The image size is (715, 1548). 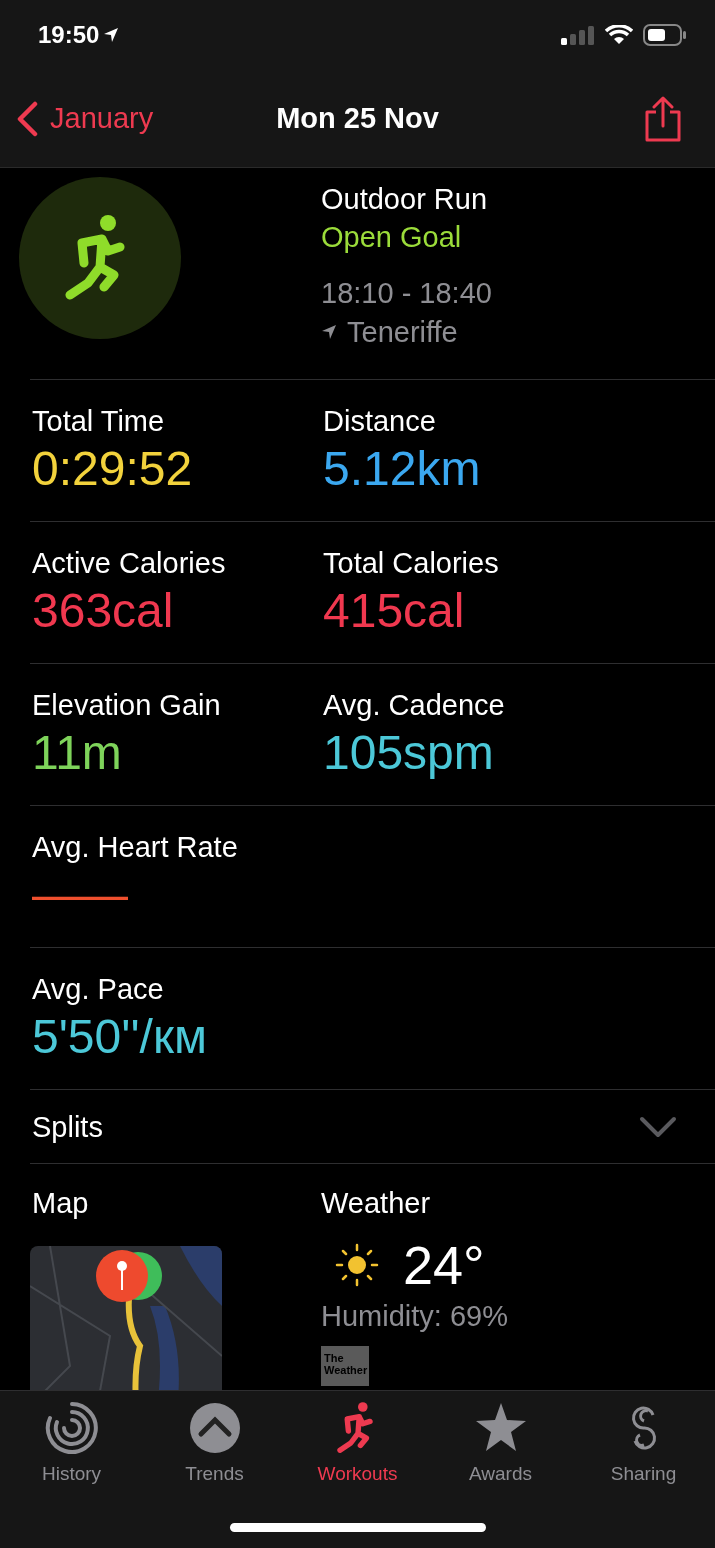 What do you see at coordinates (129, 563) in the screenshot?
I see `metric-label: Active Calories` at bounding box center [129, 563].